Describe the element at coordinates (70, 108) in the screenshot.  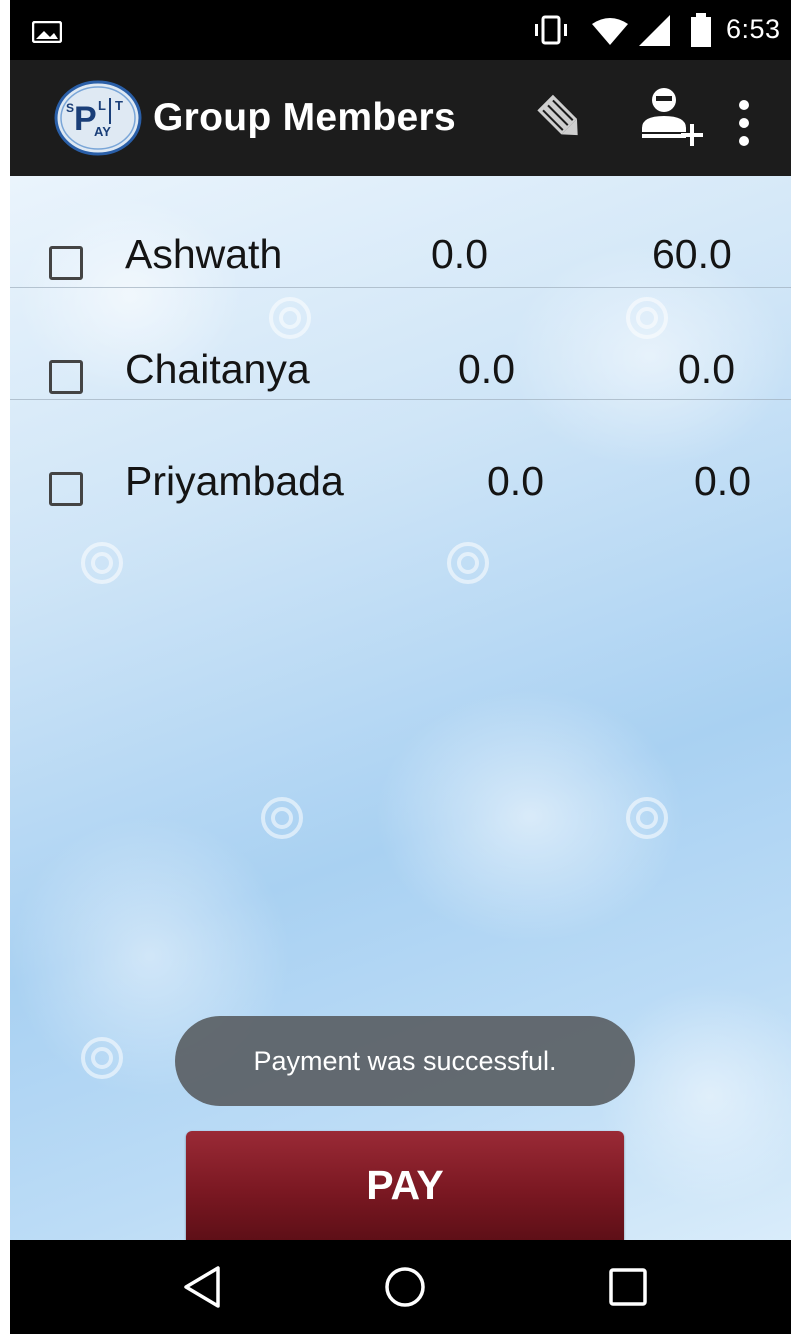
I see `svg-text: S` at that location.